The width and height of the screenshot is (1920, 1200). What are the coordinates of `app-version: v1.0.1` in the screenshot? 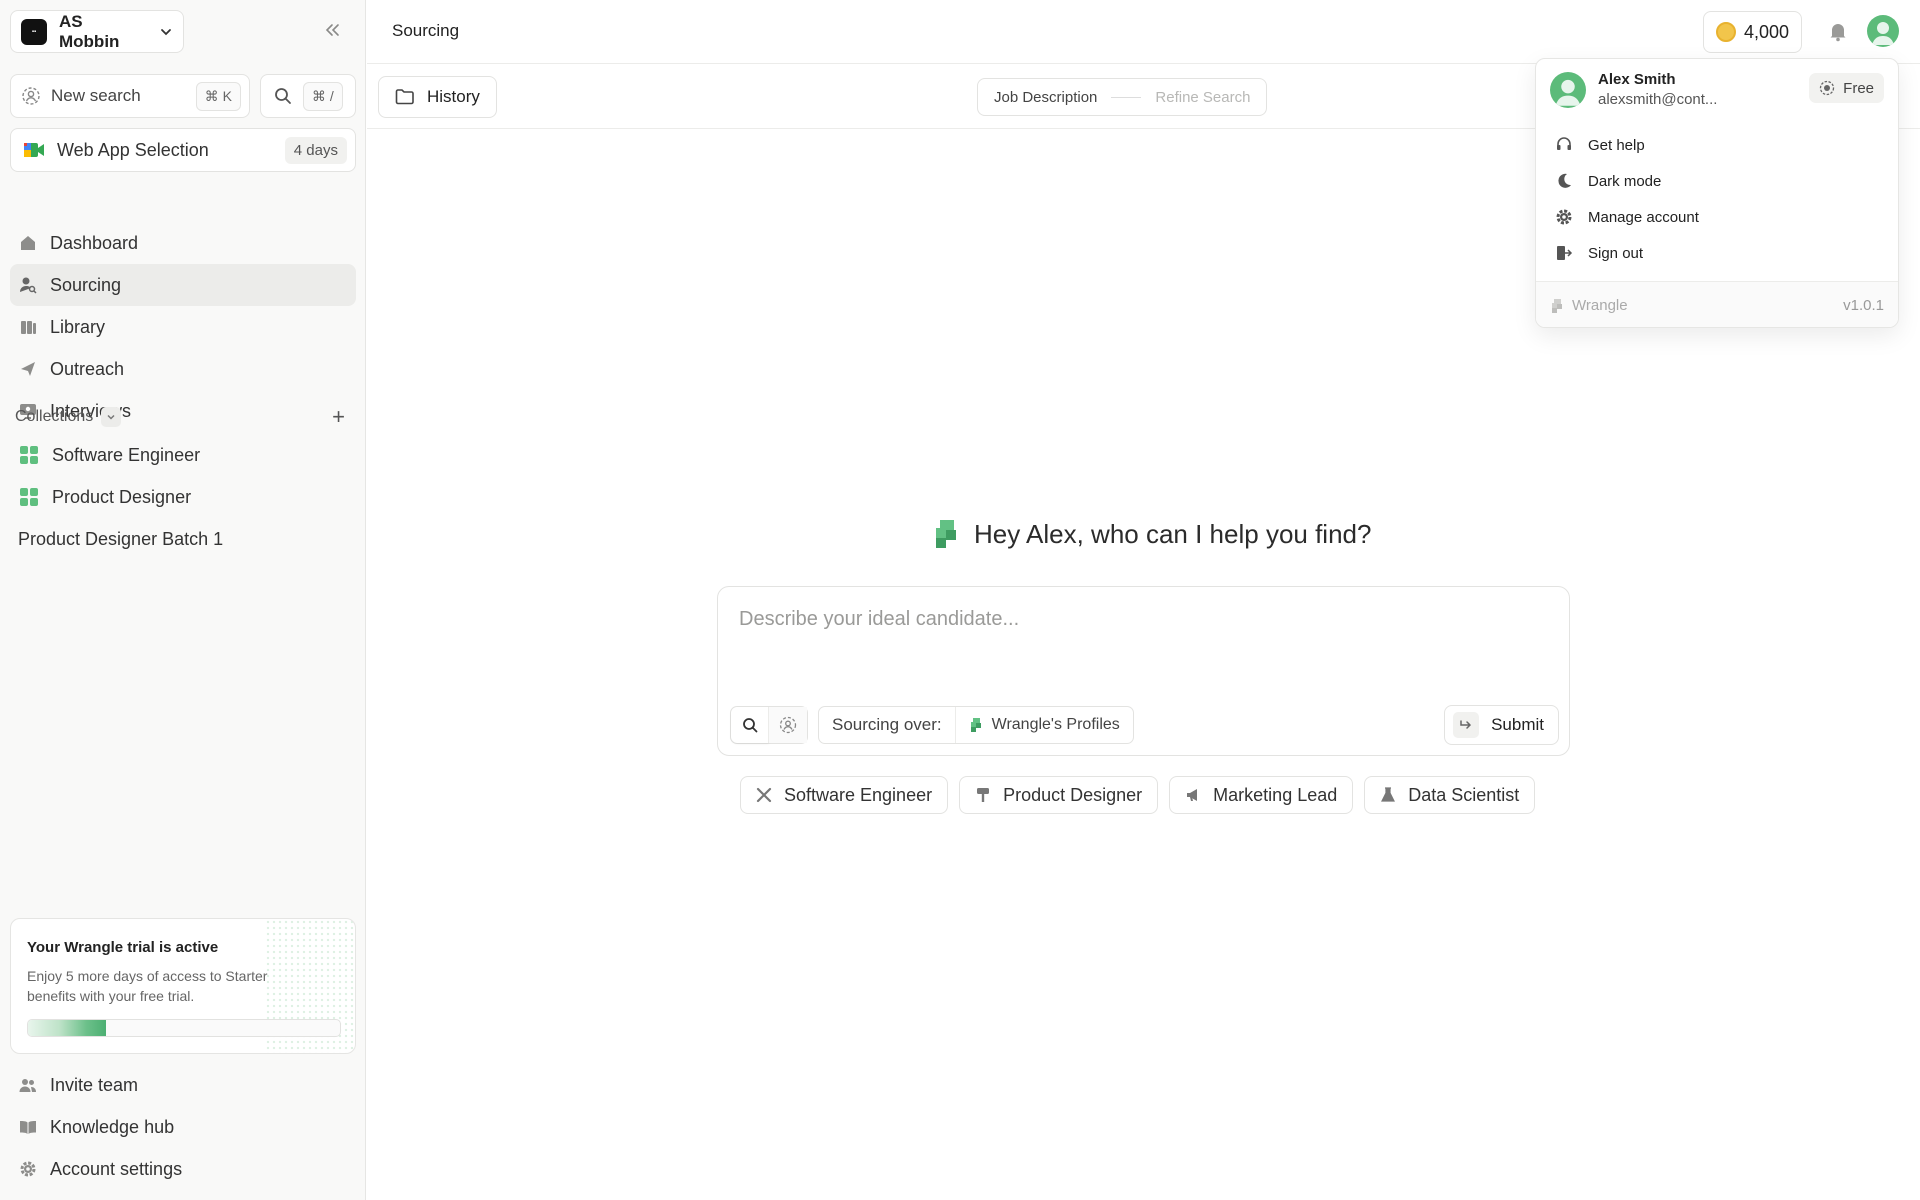 It's located at (1863, 305).